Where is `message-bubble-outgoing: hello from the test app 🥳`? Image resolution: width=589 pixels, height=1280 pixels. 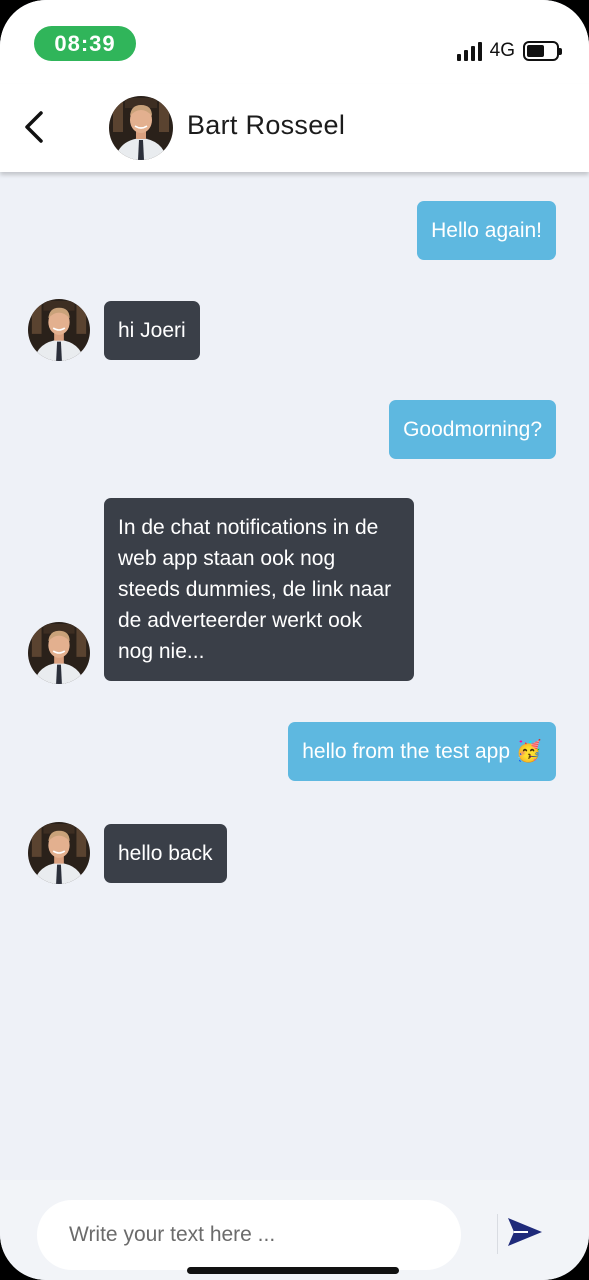 message-bubble-outgoing: hello from the test app 🥳 is located at coordinates (422, 751).